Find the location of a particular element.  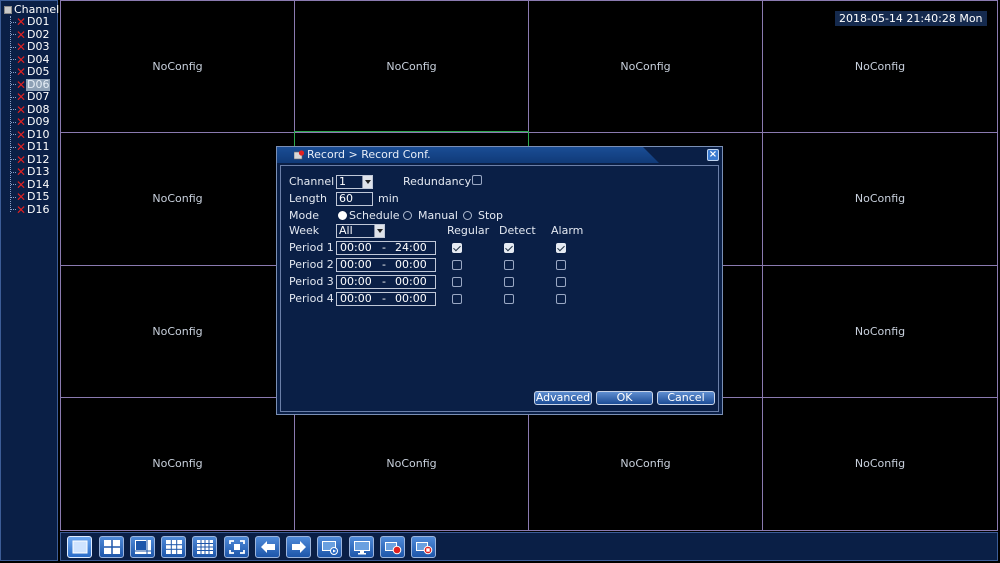

stop-record-button is located at coordinates (423, 547).